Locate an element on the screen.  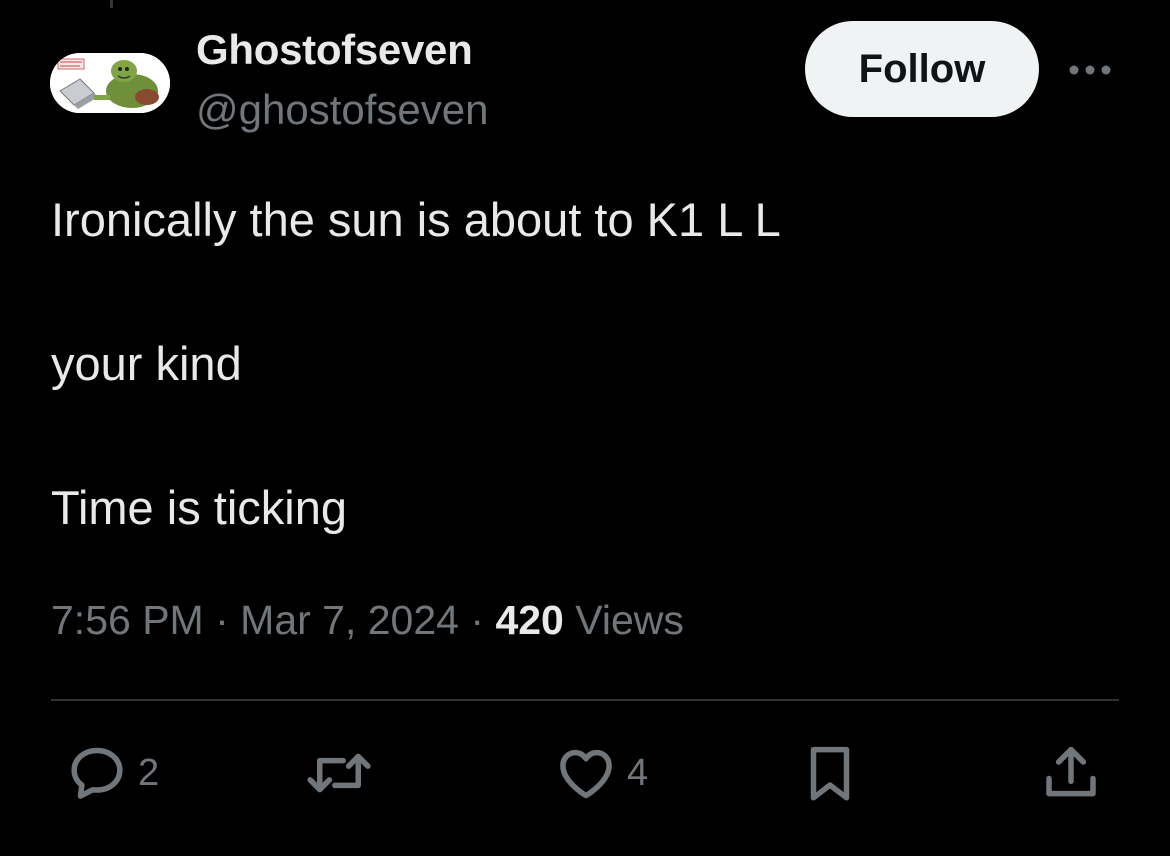
reply-count: 2 is located at coordinates (149, 772).